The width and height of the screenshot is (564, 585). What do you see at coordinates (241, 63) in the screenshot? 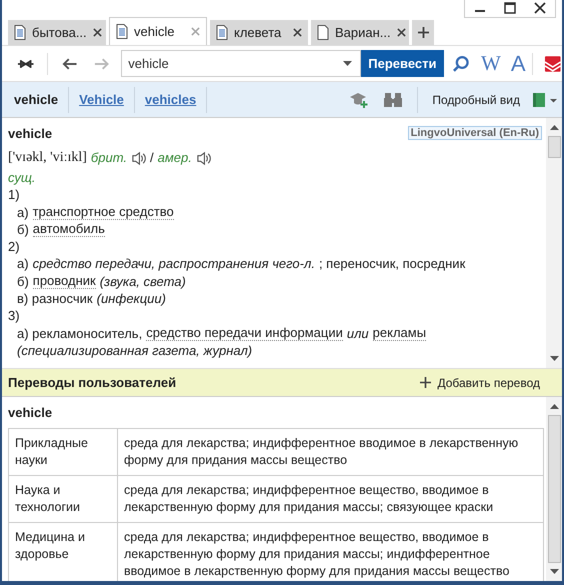
I see `search-field: vehicle` at bounding box center [241, 63].